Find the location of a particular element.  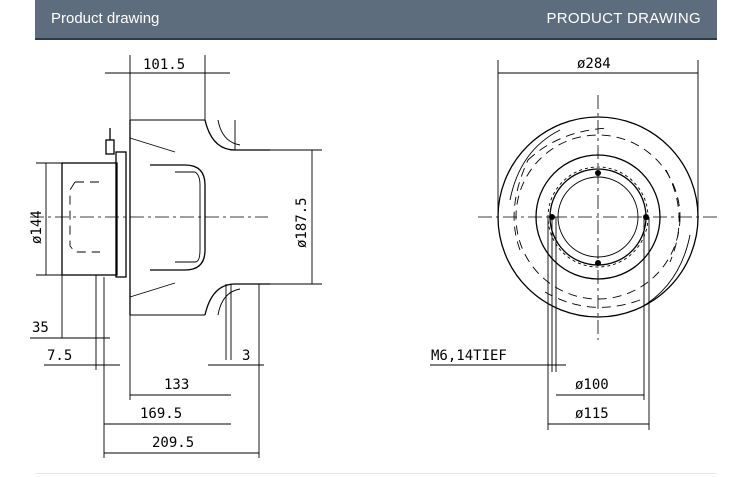

connector-pin is located at coordinates (110, 147).